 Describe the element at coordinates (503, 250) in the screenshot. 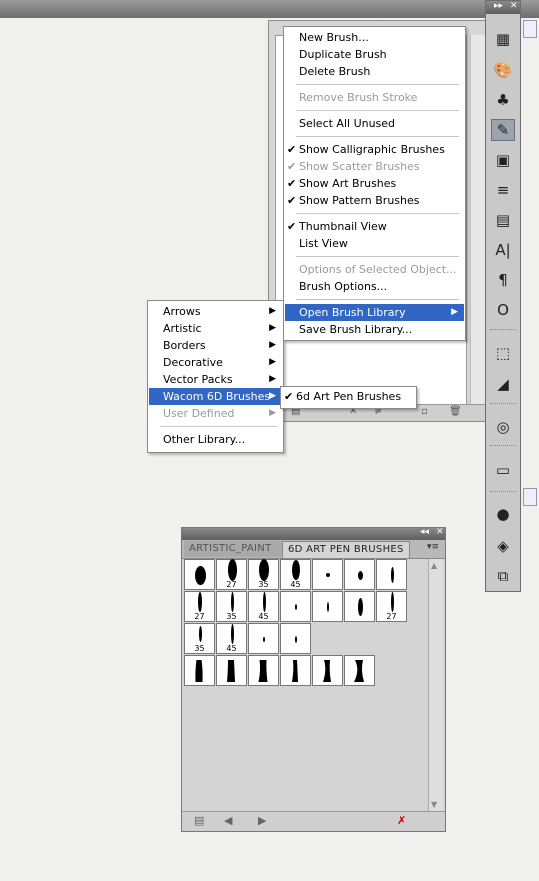

I see `character-icon: A|` at that location.